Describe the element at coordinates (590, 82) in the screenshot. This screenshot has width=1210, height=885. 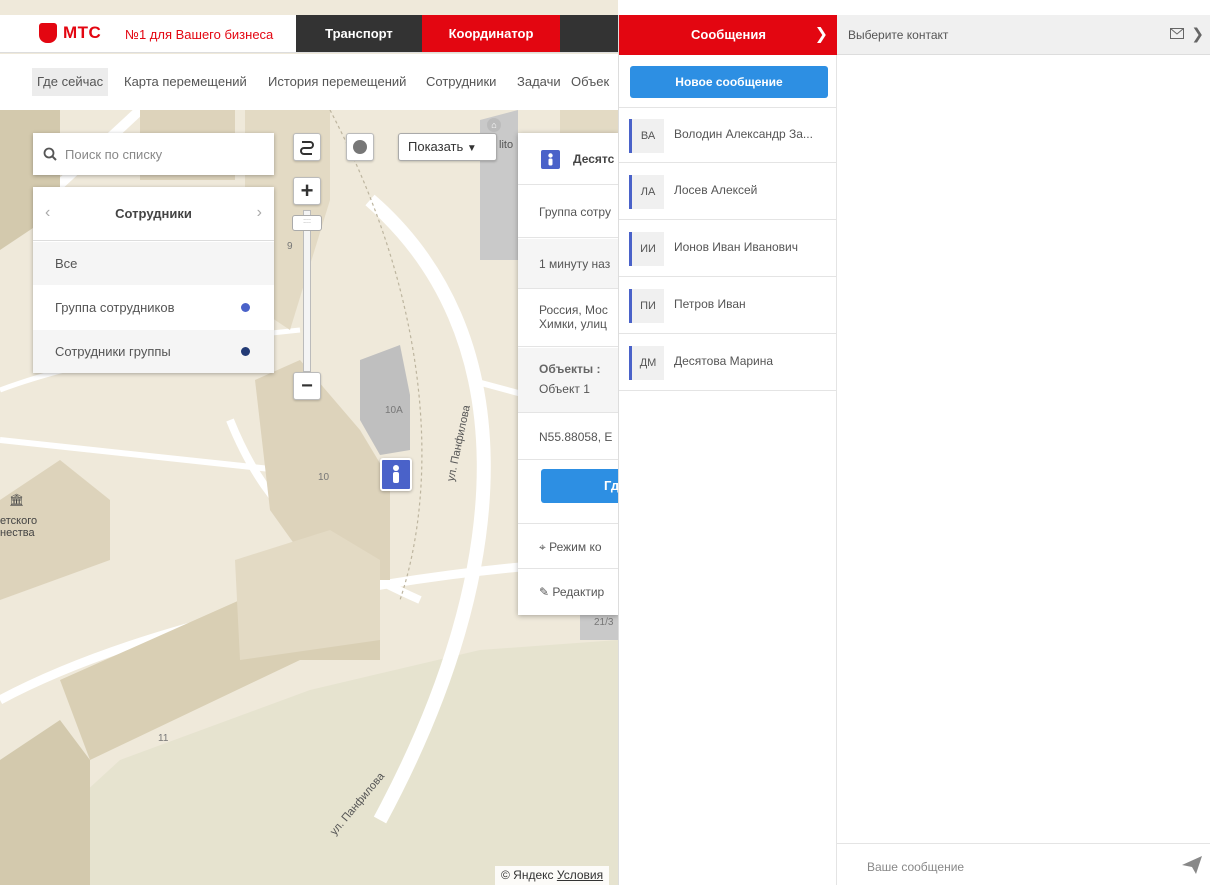
I see `nav-objects: Объек` at that location.